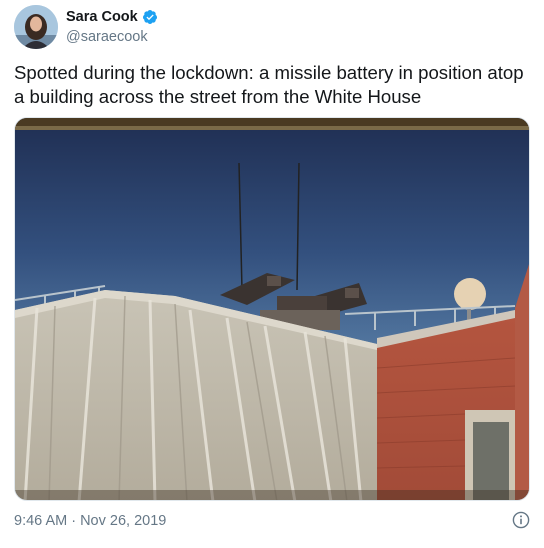 This screenshot has width=544, height=548. What do you see at coordinates (274, 27) in the screenshot?
I see `tweet-header: Sara Cook @saraecook` at bounding box center [274, 27].